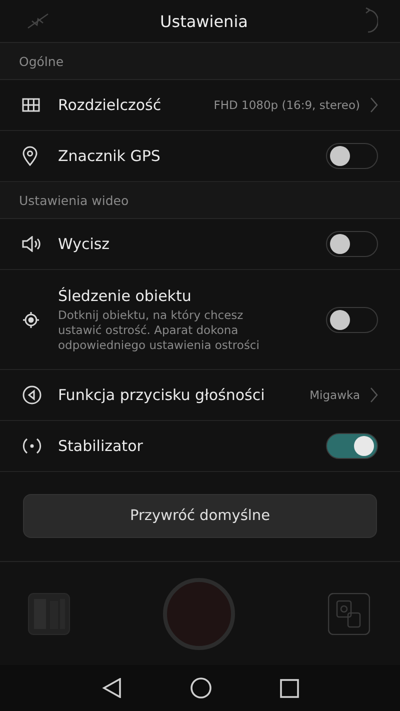 This screenshot has height=711, width=400. What do you see at coordinates (287, 105) in the screenshot?
I see `setting-value: FHD 1080p (16:9, stereo)` at bounding box center [287, 105].